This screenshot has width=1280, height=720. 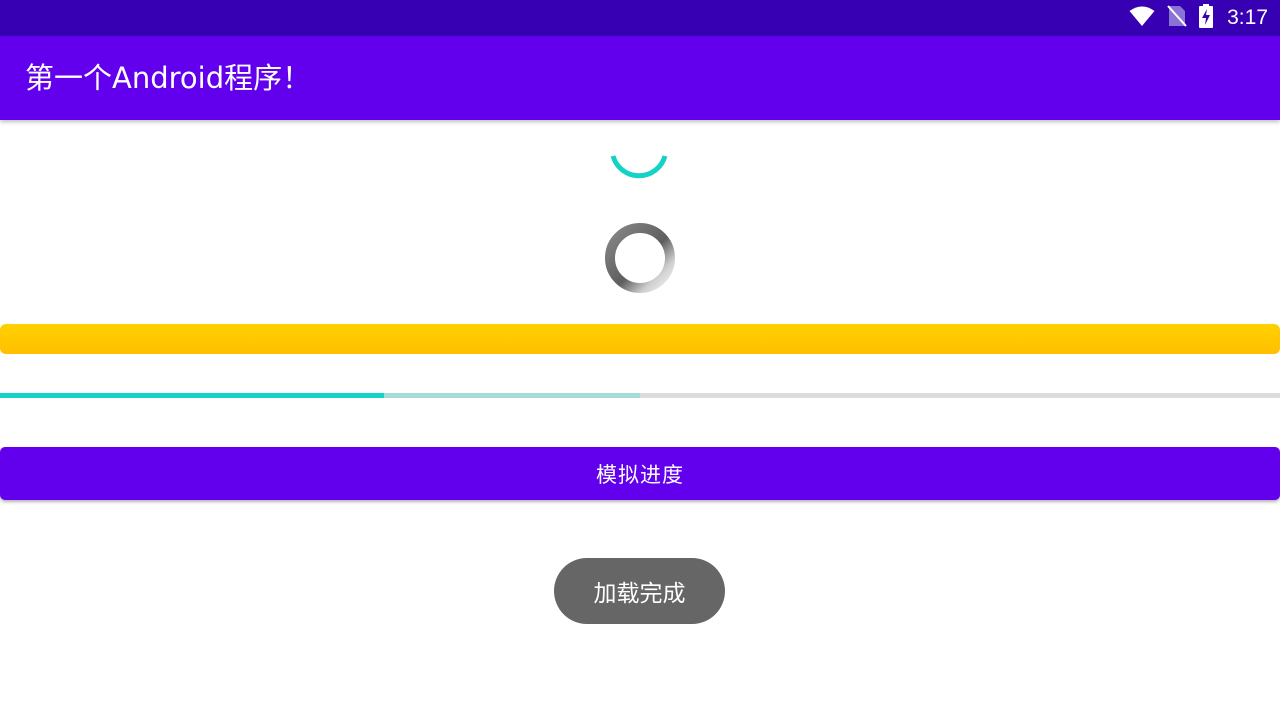 What do you see at coordinates (1198, 18) in the screenshot?
I see `status-icons: 3:17` at bounding box center [1198, 18].